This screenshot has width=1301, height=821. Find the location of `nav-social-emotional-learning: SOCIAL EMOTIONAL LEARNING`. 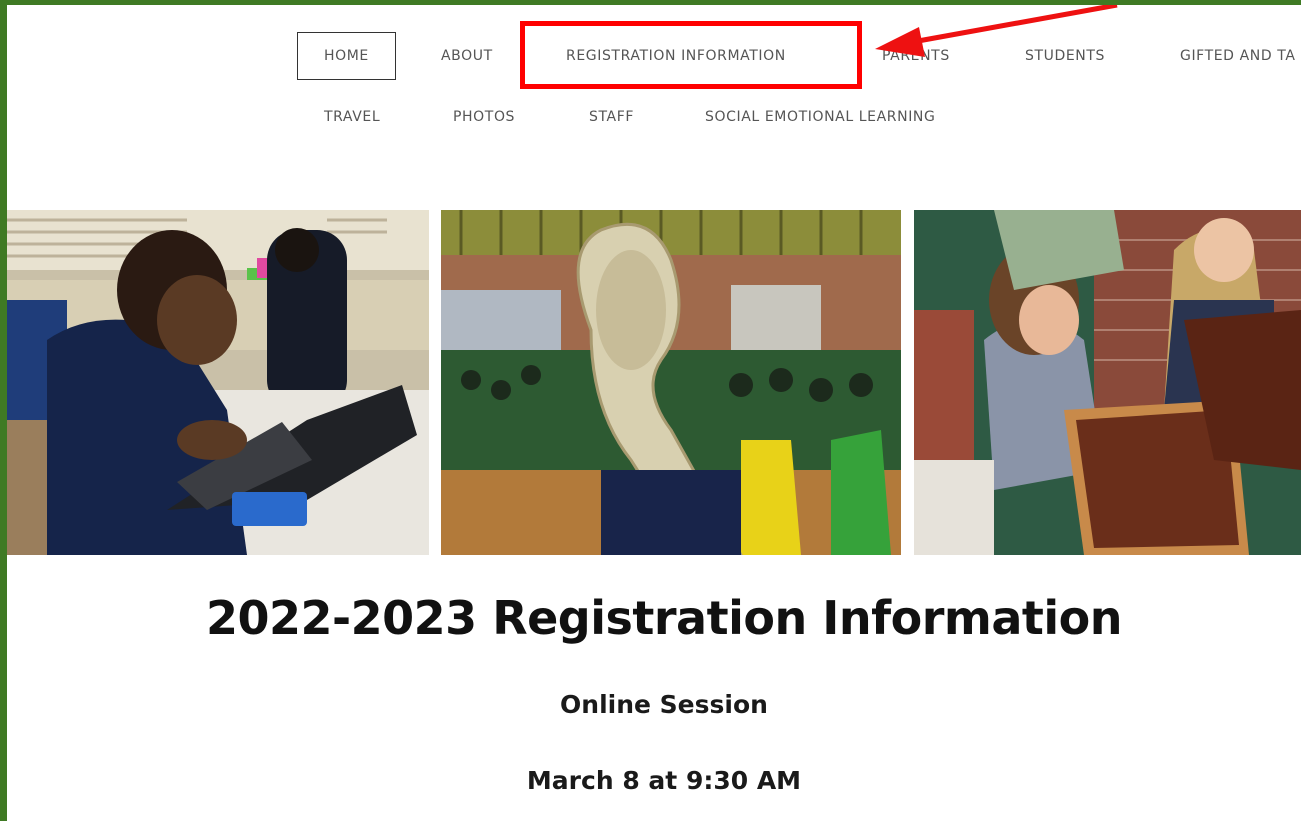

nav-social-emotional-learning: SOCIAL EMOTIONAL LEARNING is located at coordinates (820, 117).